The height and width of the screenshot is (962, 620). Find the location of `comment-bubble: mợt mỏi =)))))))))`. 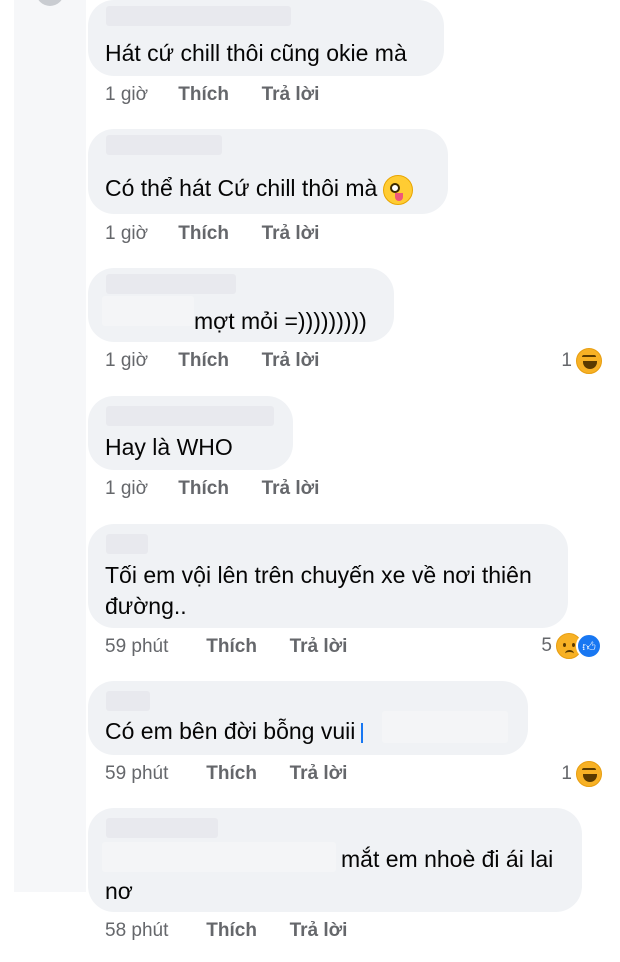

comment-bubble: mợt mỏi =))))))))) is located at coordinates (241, 305).